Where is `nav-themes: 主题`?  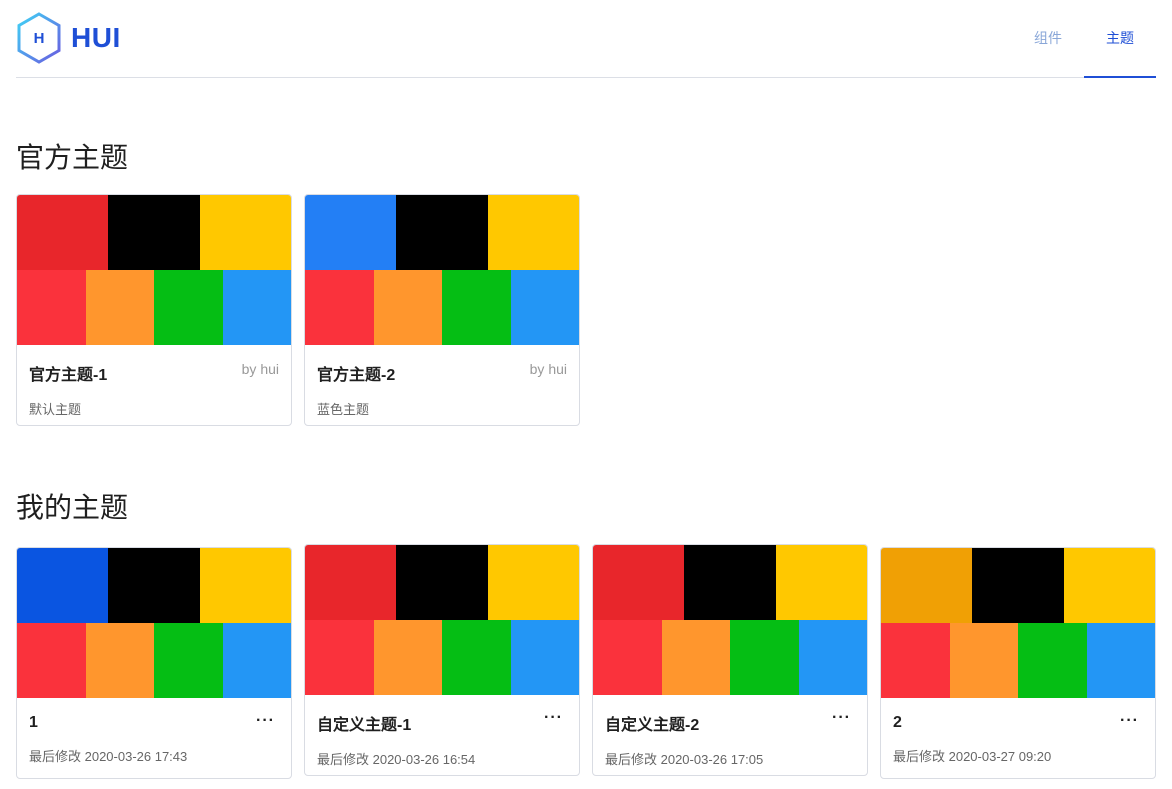 nav-themes: 主题 is located at coordinates (1120, 39).